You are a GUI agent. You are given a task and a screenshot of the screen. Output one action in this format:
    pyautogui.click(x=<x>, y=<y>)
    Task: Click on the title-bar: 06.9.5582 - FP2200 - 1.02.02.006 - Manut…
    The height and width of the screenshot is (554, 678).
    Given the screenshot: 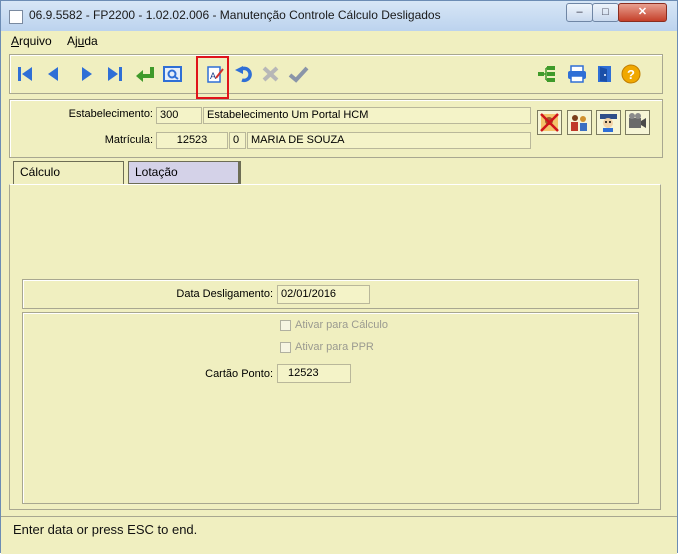 What is the action you would take?
    pyautogui.click(x=339, y=16)
    